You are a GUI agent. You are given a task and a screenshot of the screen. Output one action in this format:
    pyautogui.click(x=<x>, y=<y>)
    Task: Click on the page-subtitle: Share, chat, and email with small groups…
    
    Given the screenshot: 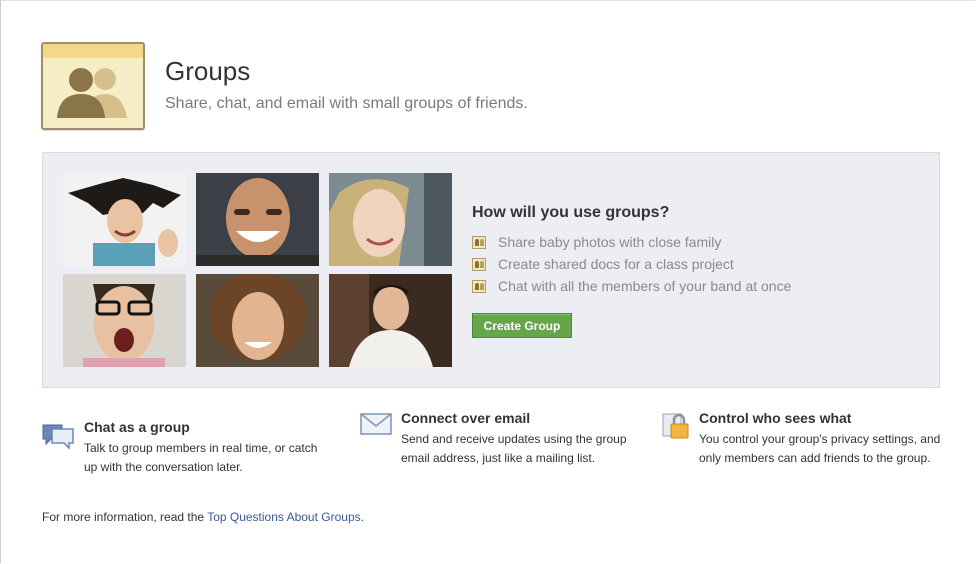 What is the action you would take?
    pyautogui.click(x=346, y=103)
    